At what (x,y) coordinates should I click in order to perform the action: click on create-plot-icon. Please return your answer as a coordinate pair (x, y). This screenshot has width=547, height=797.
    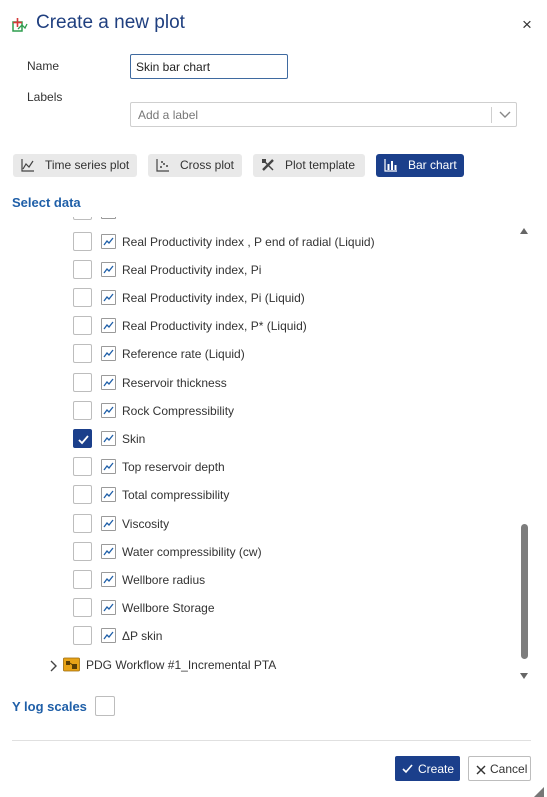
    Looking at the image, I should click on (20, 25).